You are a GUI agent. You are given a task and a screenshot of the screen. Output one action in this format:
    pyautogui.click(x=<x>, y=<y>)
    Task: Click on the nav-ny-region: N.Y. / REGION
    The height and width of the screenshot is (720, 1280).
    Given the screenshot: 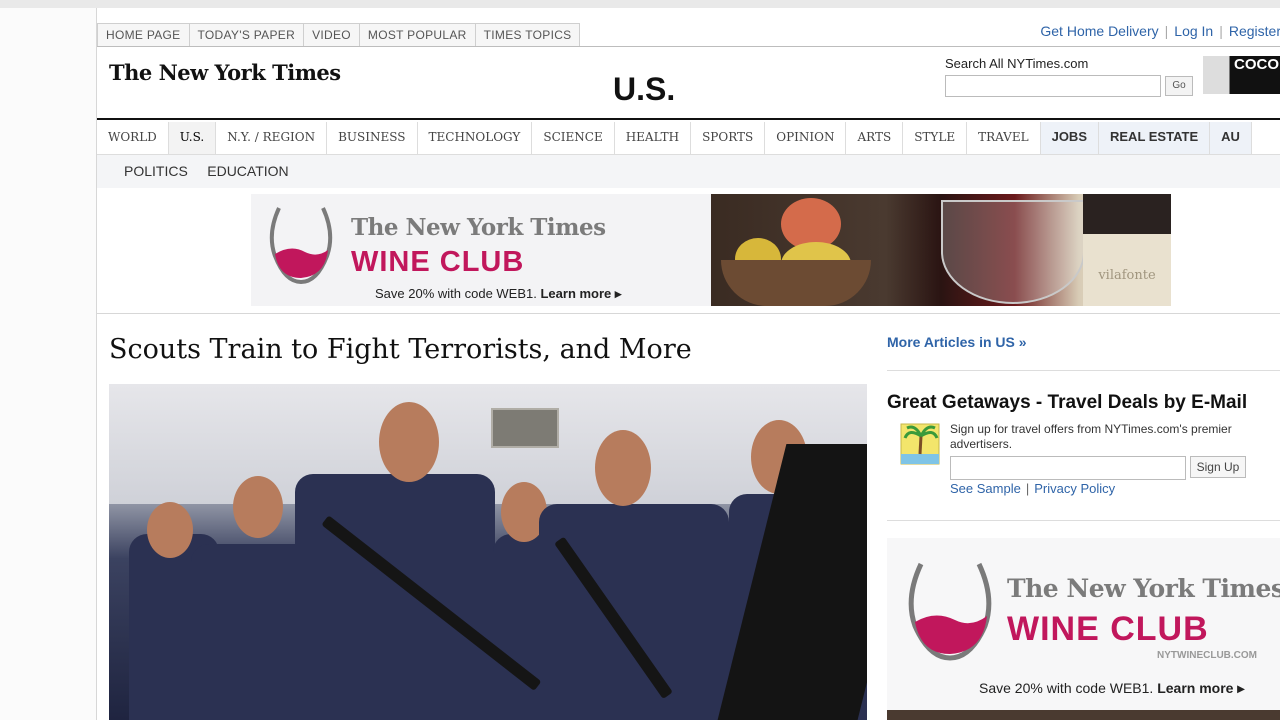 What is the action you would take?
    pyautogui.click(x=272, y=138)
    